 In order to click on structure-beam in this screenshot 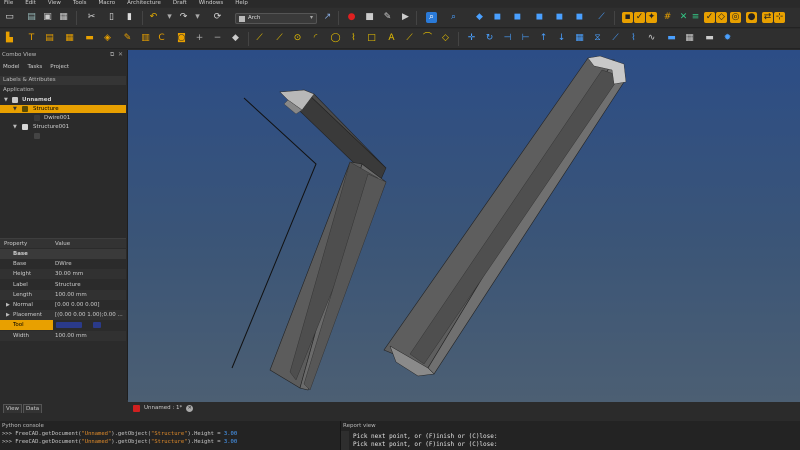, I will do `click(328, 240)`.